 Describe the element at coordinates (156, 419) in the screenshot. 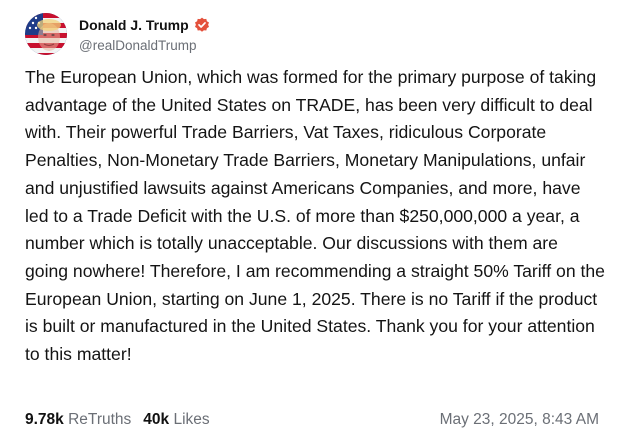

I see `likes-count: 40k` at that location.